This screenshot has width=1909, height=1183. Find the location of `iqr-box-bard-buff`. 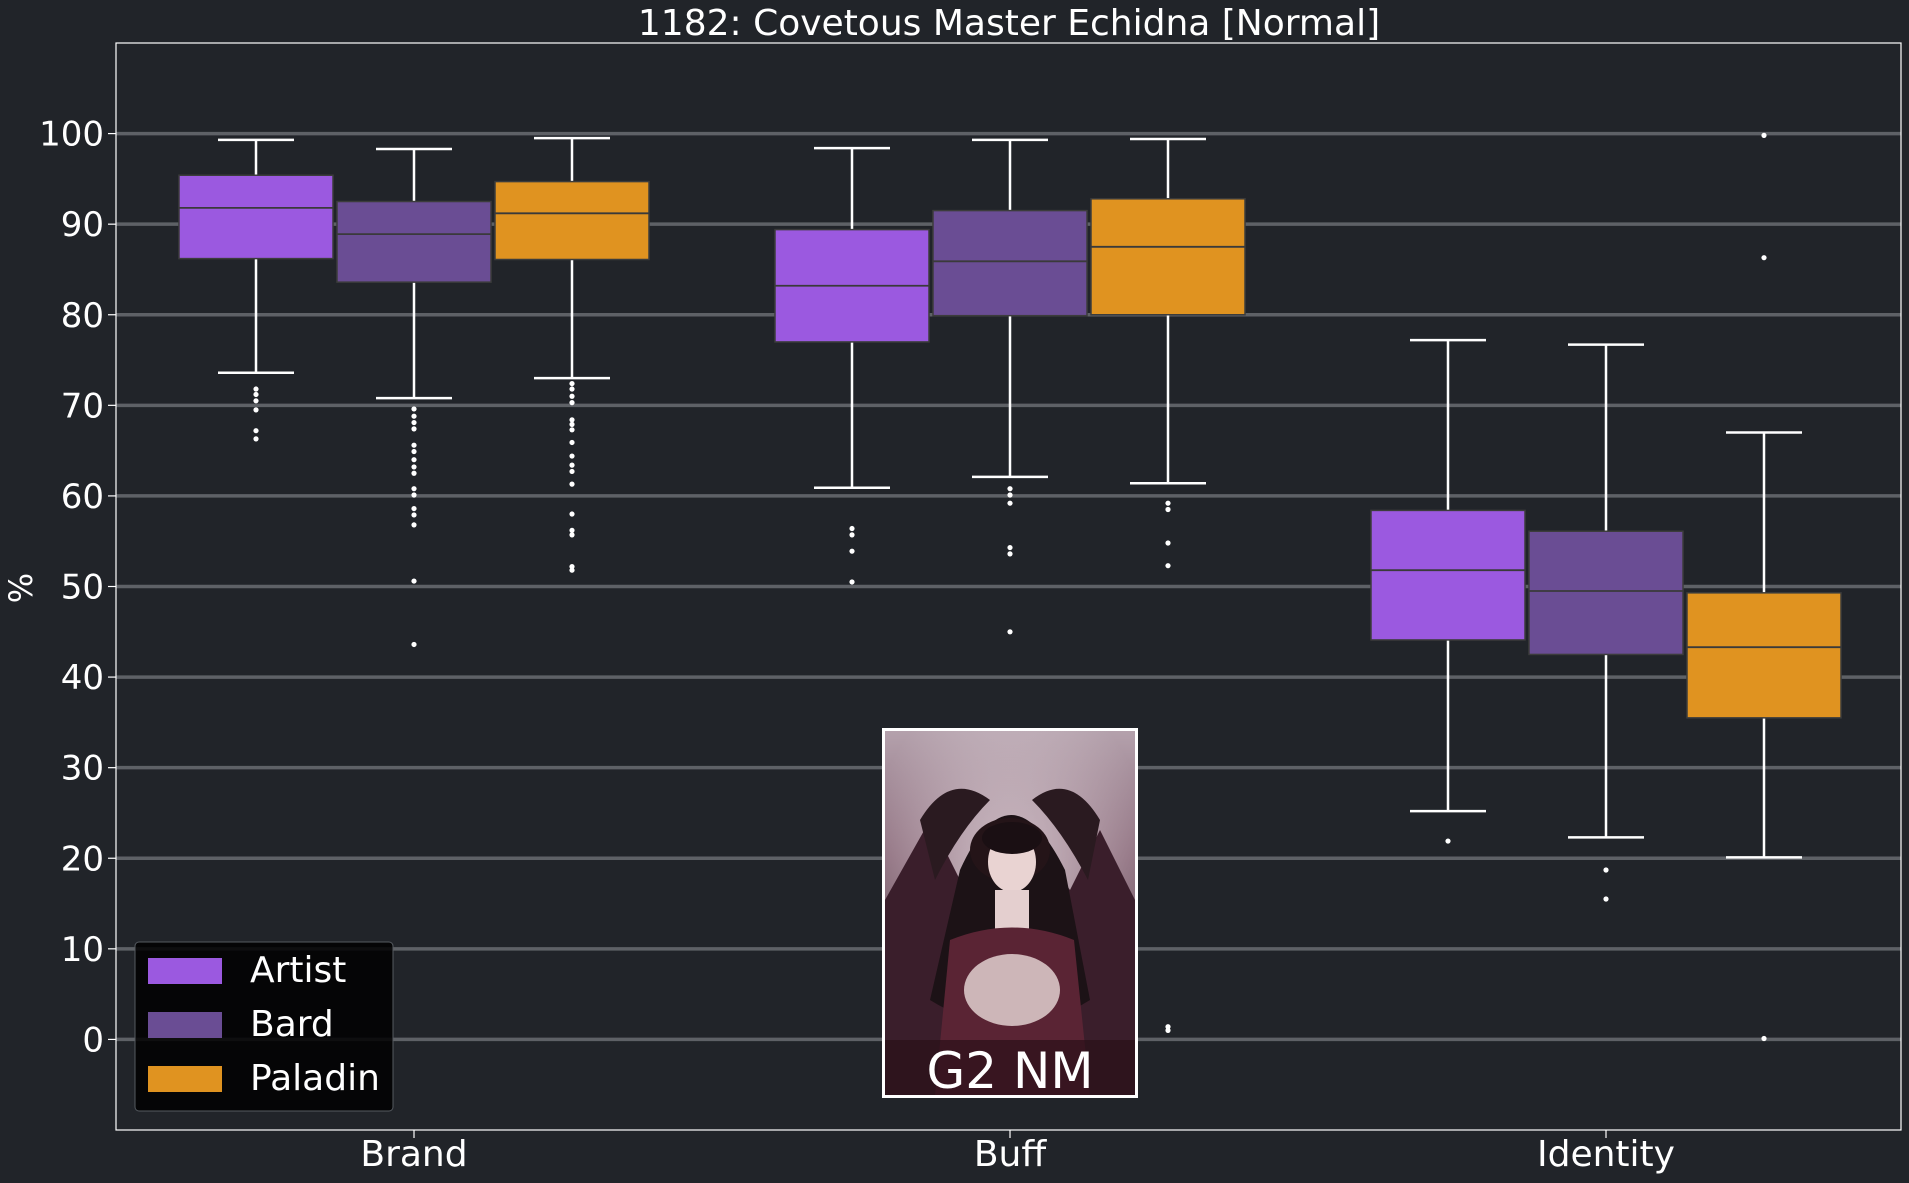

iqr-box-bard-buff is located at coordinates (1010, 263).